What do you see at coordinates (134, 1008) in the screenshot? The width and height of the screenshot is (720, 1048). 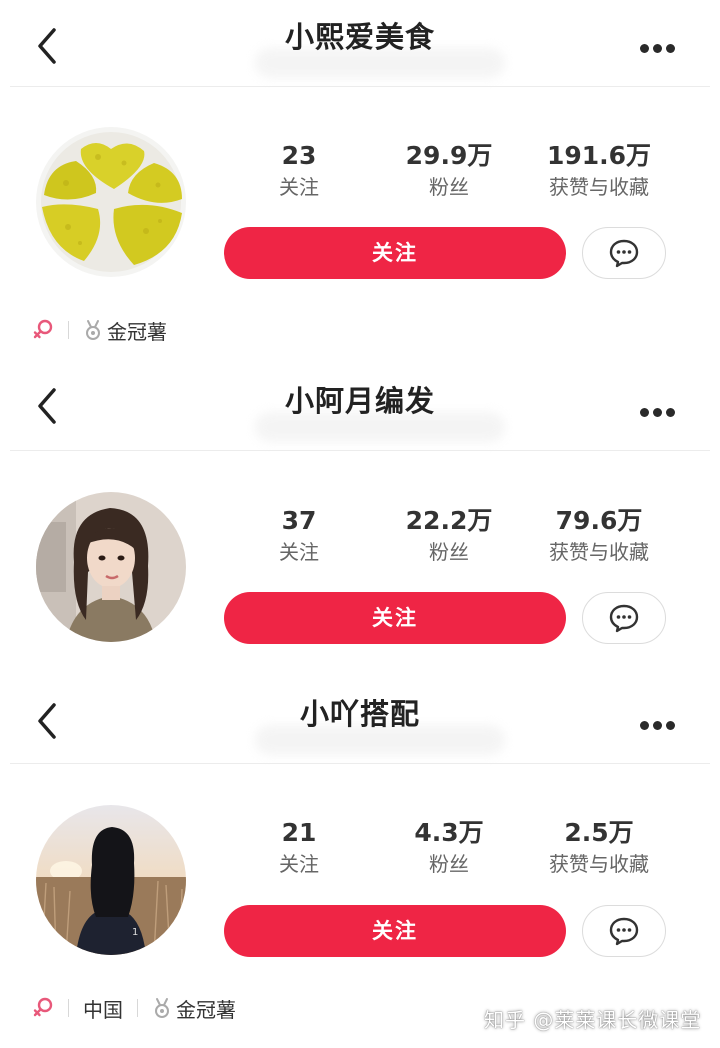 I see `profile-tags: 中国 金冠薯` at bounding box center [134, 1008].